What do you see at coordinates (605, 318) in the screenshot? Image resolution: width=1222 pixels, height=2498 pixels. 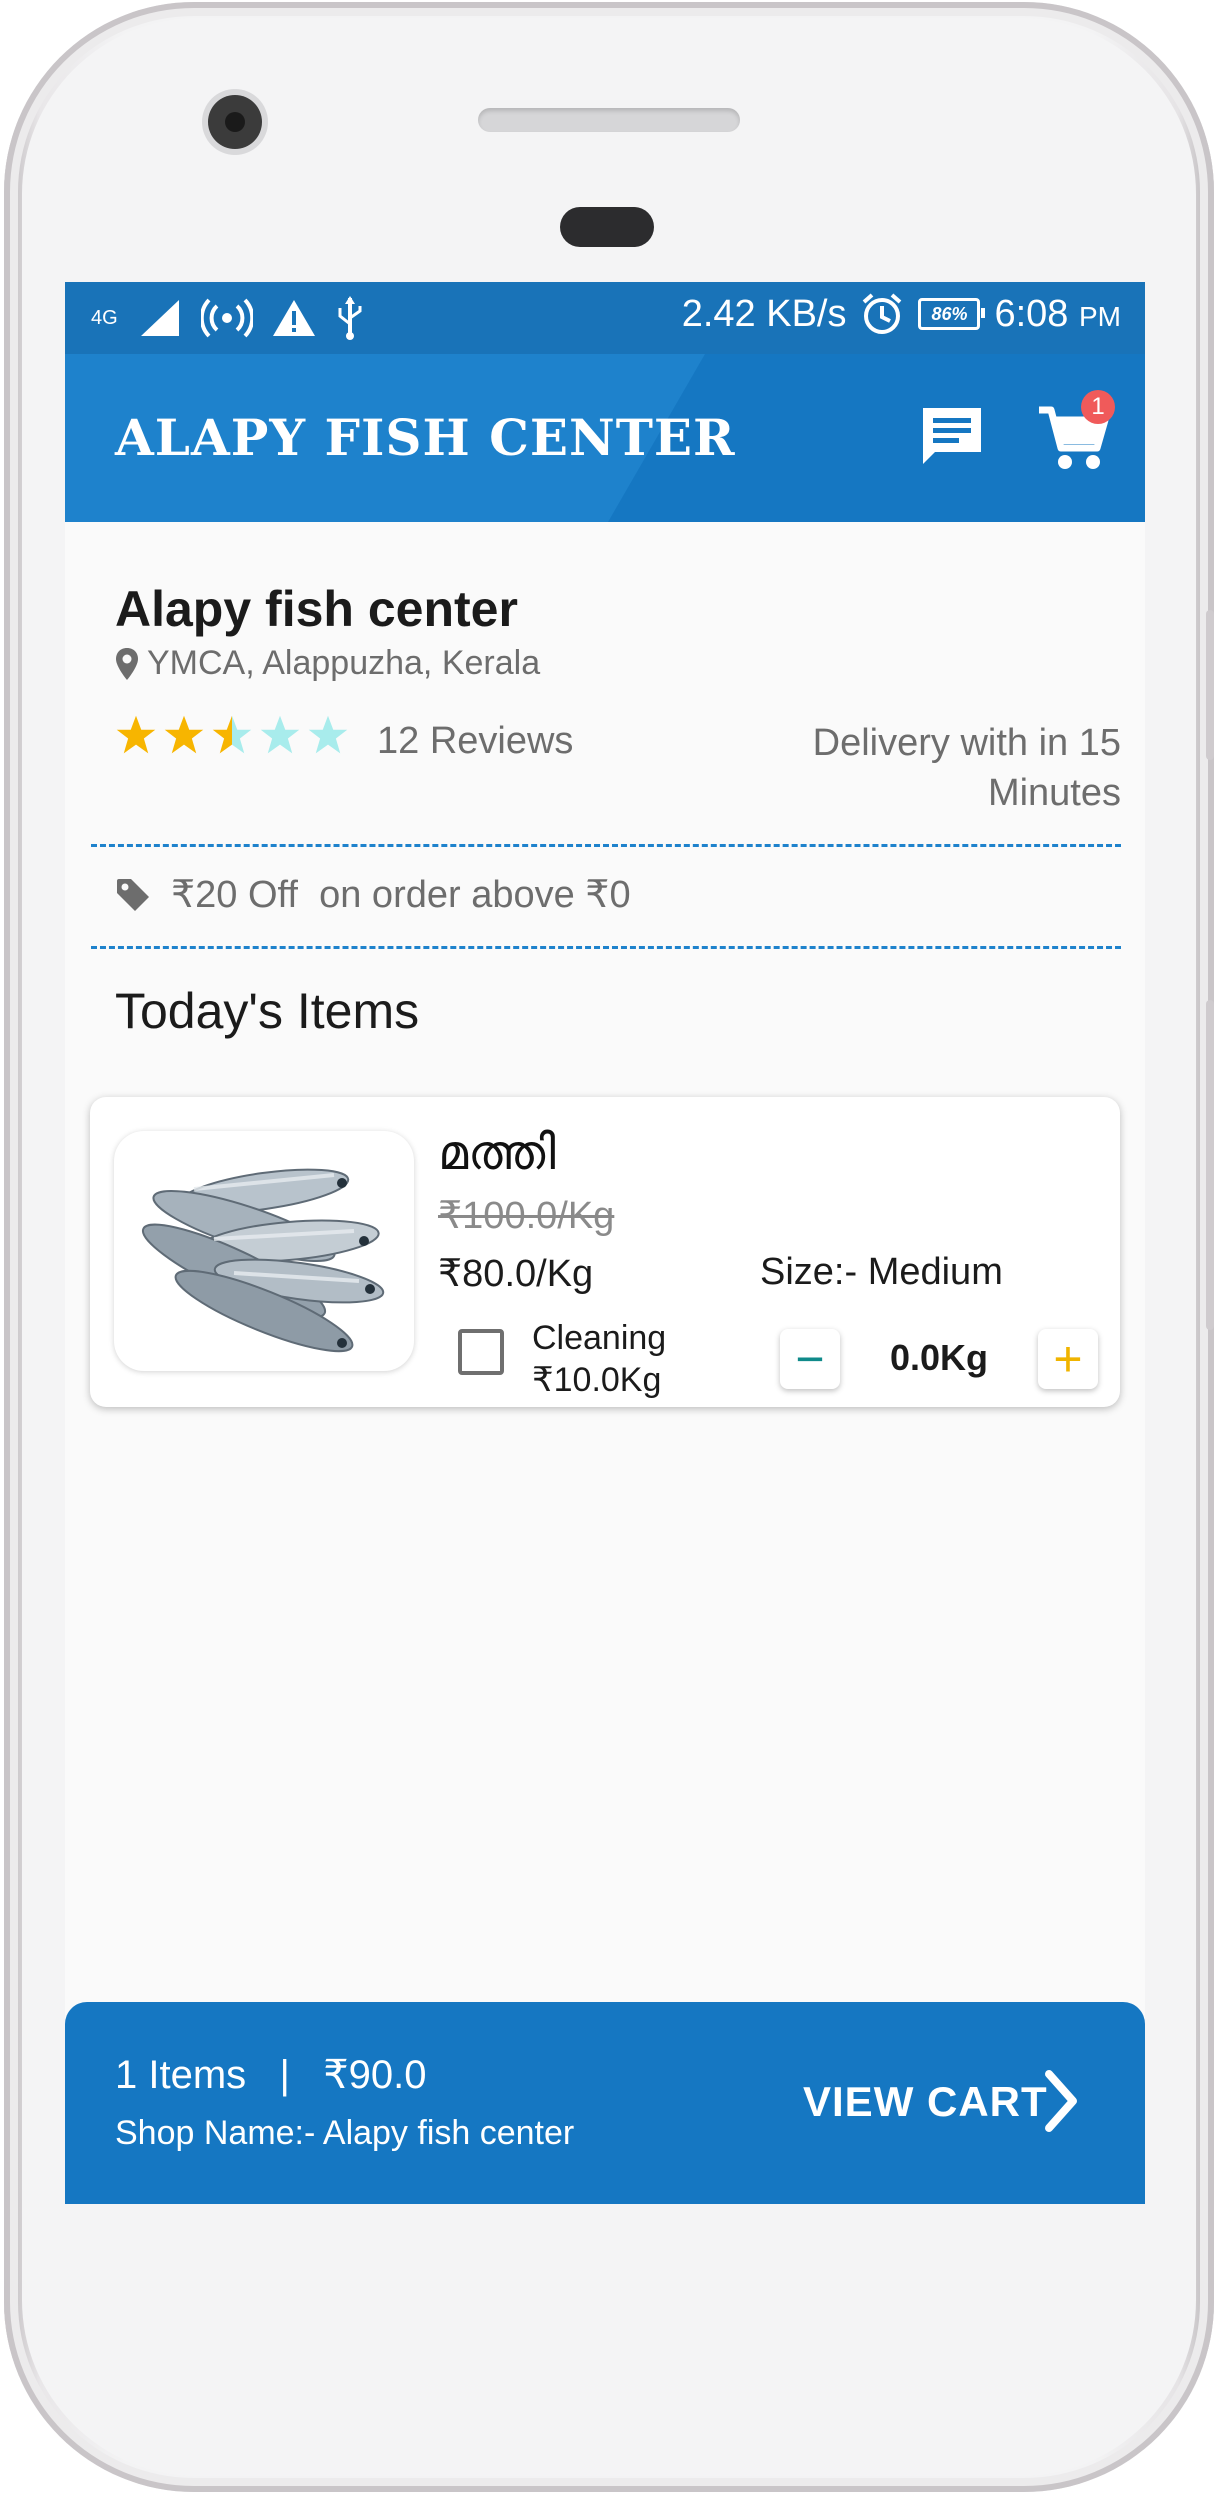 I see `status-bar: 4G 2.42 KB/s 86% 6:08 PM` at bounding box center [605, 318].